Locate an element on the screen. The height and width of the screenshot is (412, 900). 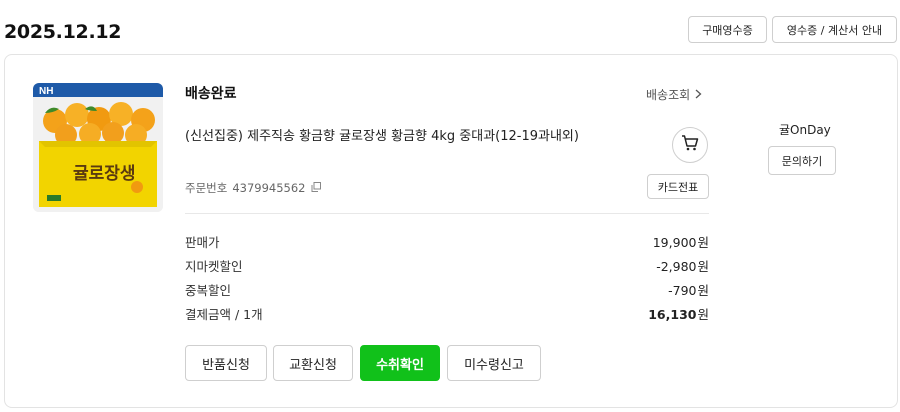
box-label: 귤로장생 is located at coordinates (104, 174).